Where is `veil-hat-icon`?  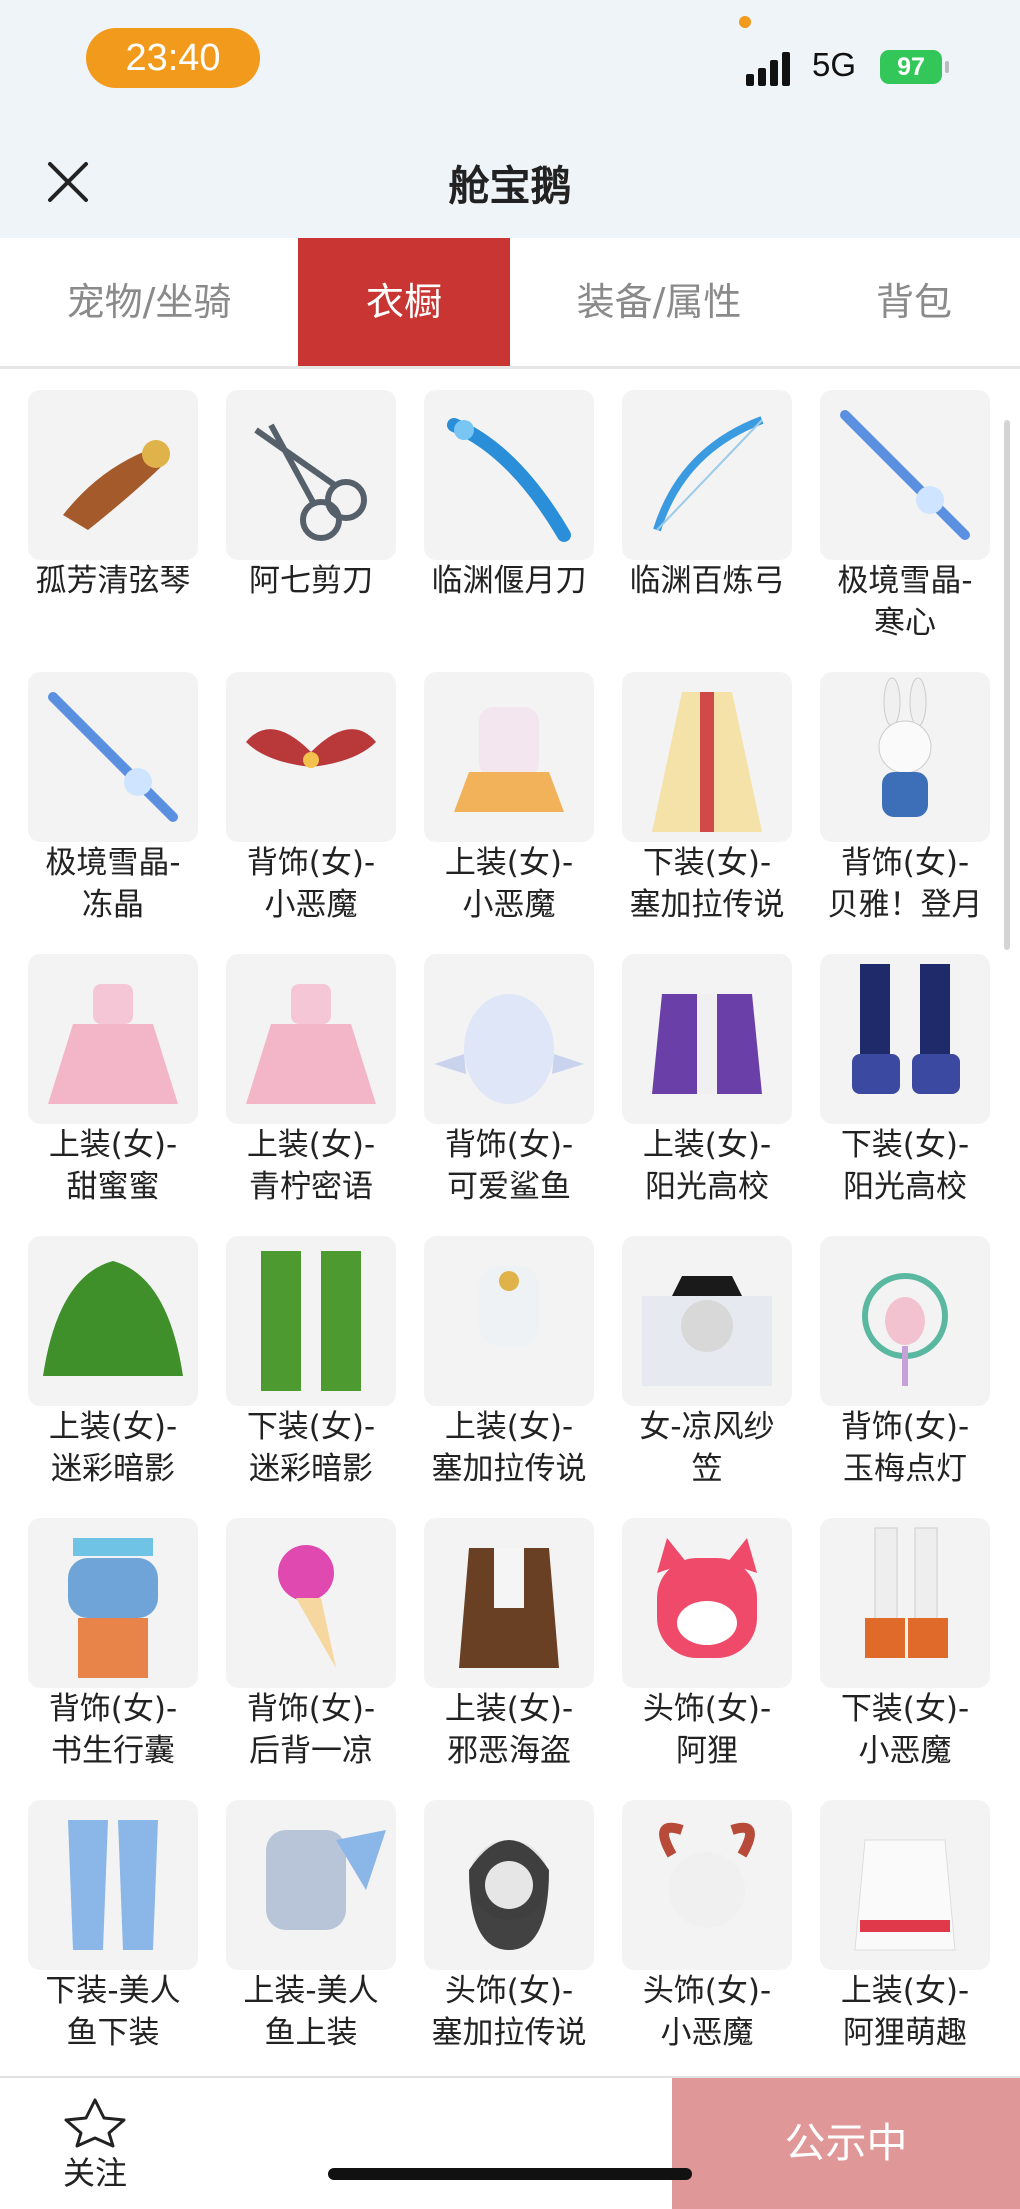
veil-hat-icon is located at coordinates (707, 1331).